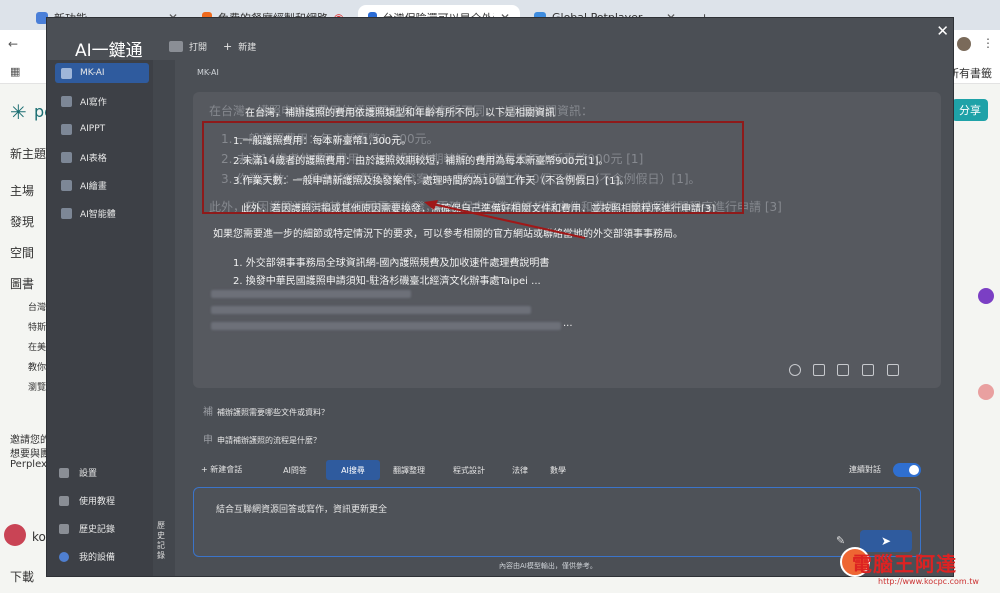 This screenshot has height=593, width=1000. I want to click on avatar, so click(964, 44).